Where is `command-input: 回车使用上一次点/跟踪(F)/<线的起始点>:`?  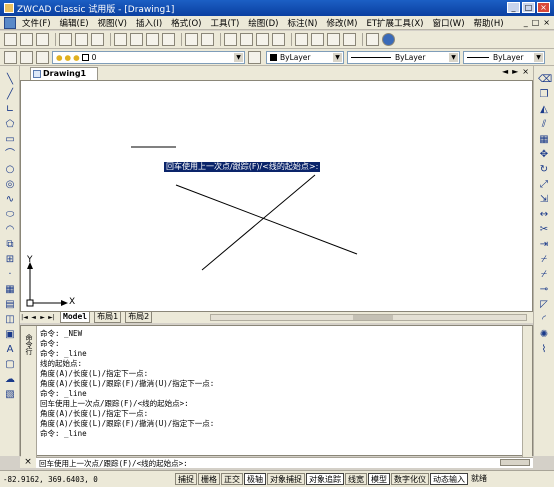
command-input: 回车使用上一次点/跟踪(F)/<线的起始点>: is located at coordinates (284, 462).